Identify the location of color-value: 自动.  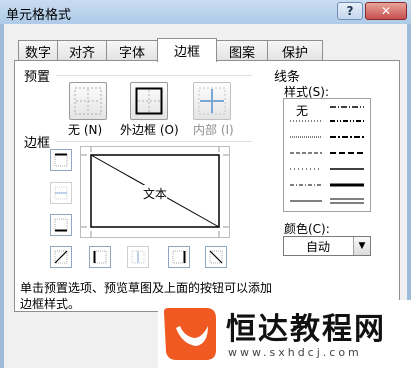
(317, 247).